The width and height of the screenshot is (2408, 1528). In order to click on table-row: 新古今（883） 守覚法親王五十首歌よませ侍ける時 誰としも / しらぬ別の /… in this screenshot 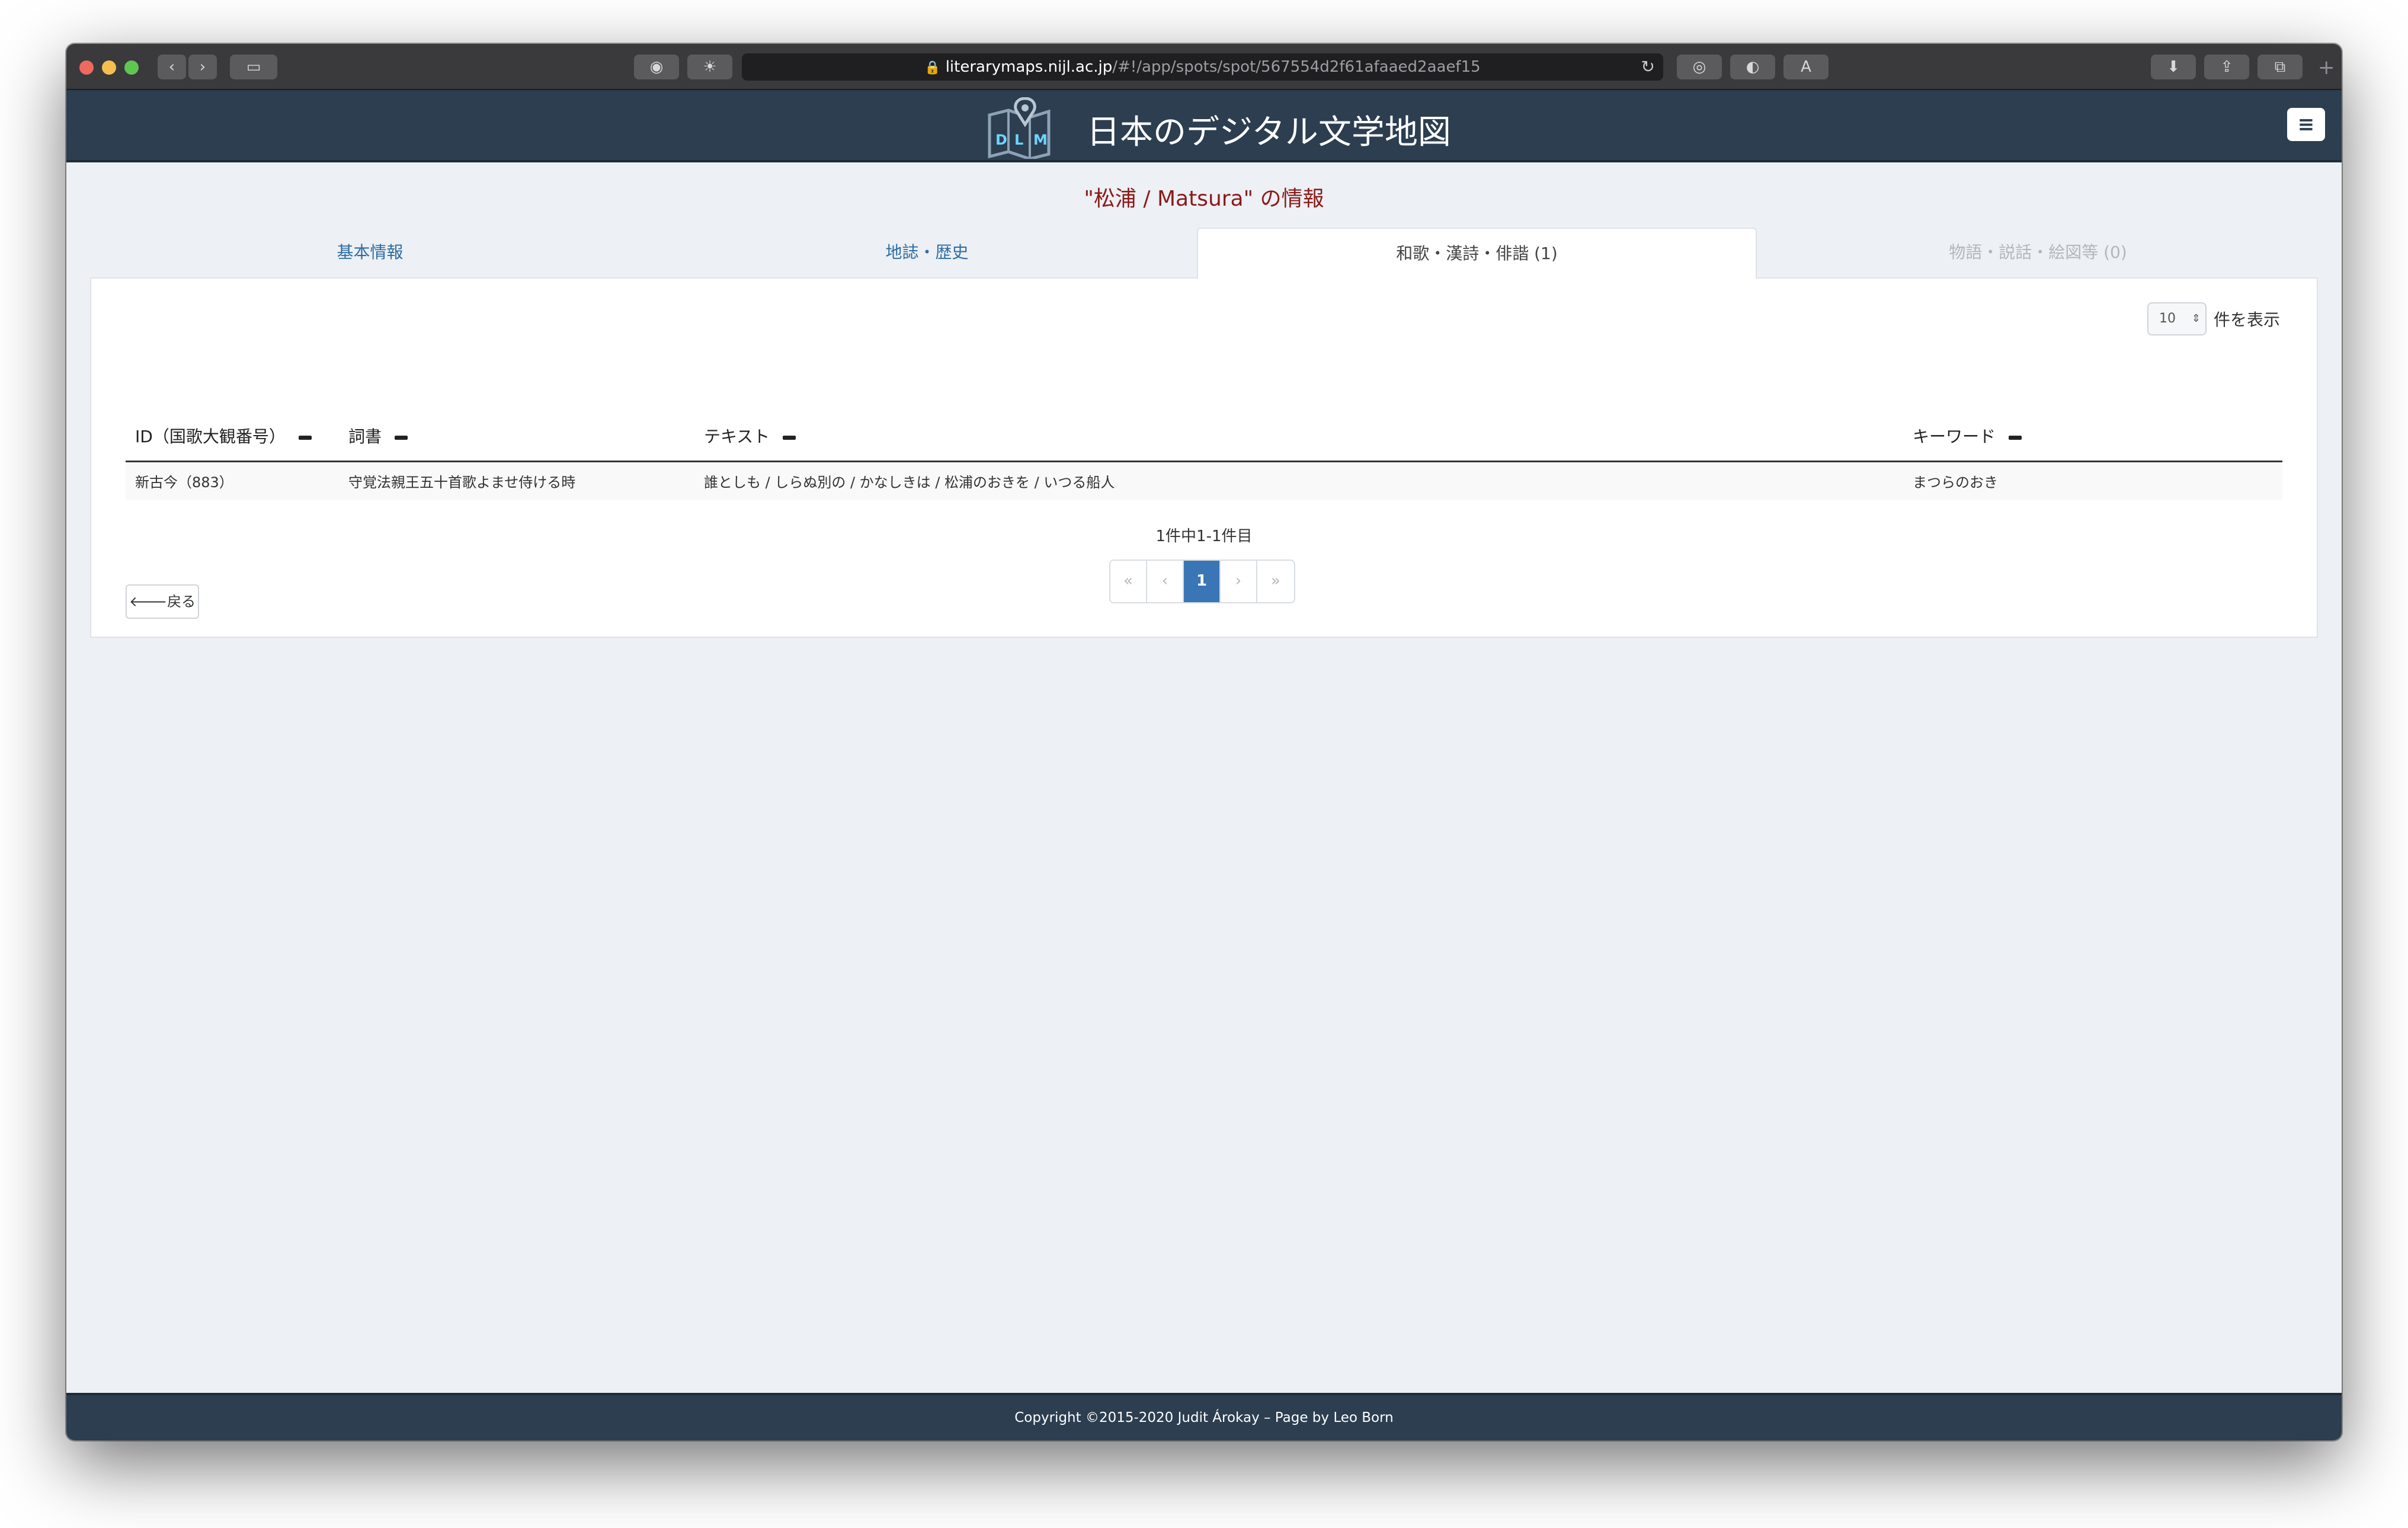, I will do `click(1204, 480)`.